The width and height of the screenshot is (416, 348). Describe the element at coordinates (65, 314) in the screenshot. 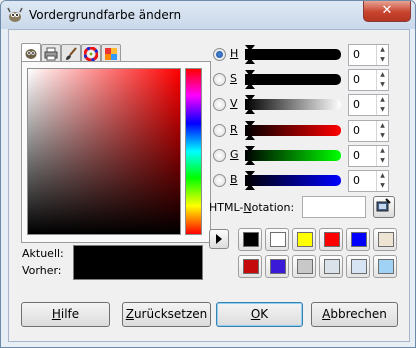

I see `help-button: Hilfe` at that location.